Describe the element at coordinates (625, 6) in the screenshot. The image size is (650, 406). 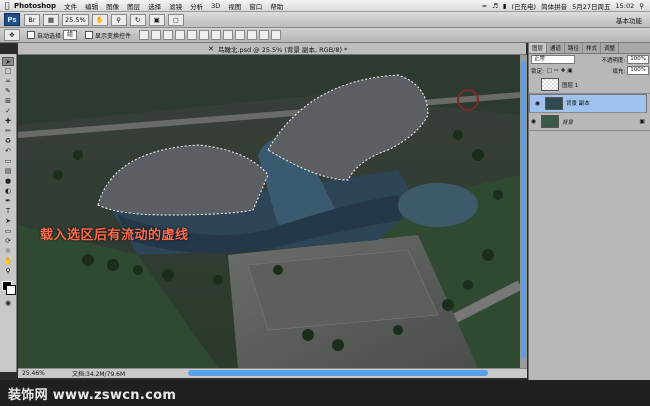
I see `clock-time: 15:02` at that location.